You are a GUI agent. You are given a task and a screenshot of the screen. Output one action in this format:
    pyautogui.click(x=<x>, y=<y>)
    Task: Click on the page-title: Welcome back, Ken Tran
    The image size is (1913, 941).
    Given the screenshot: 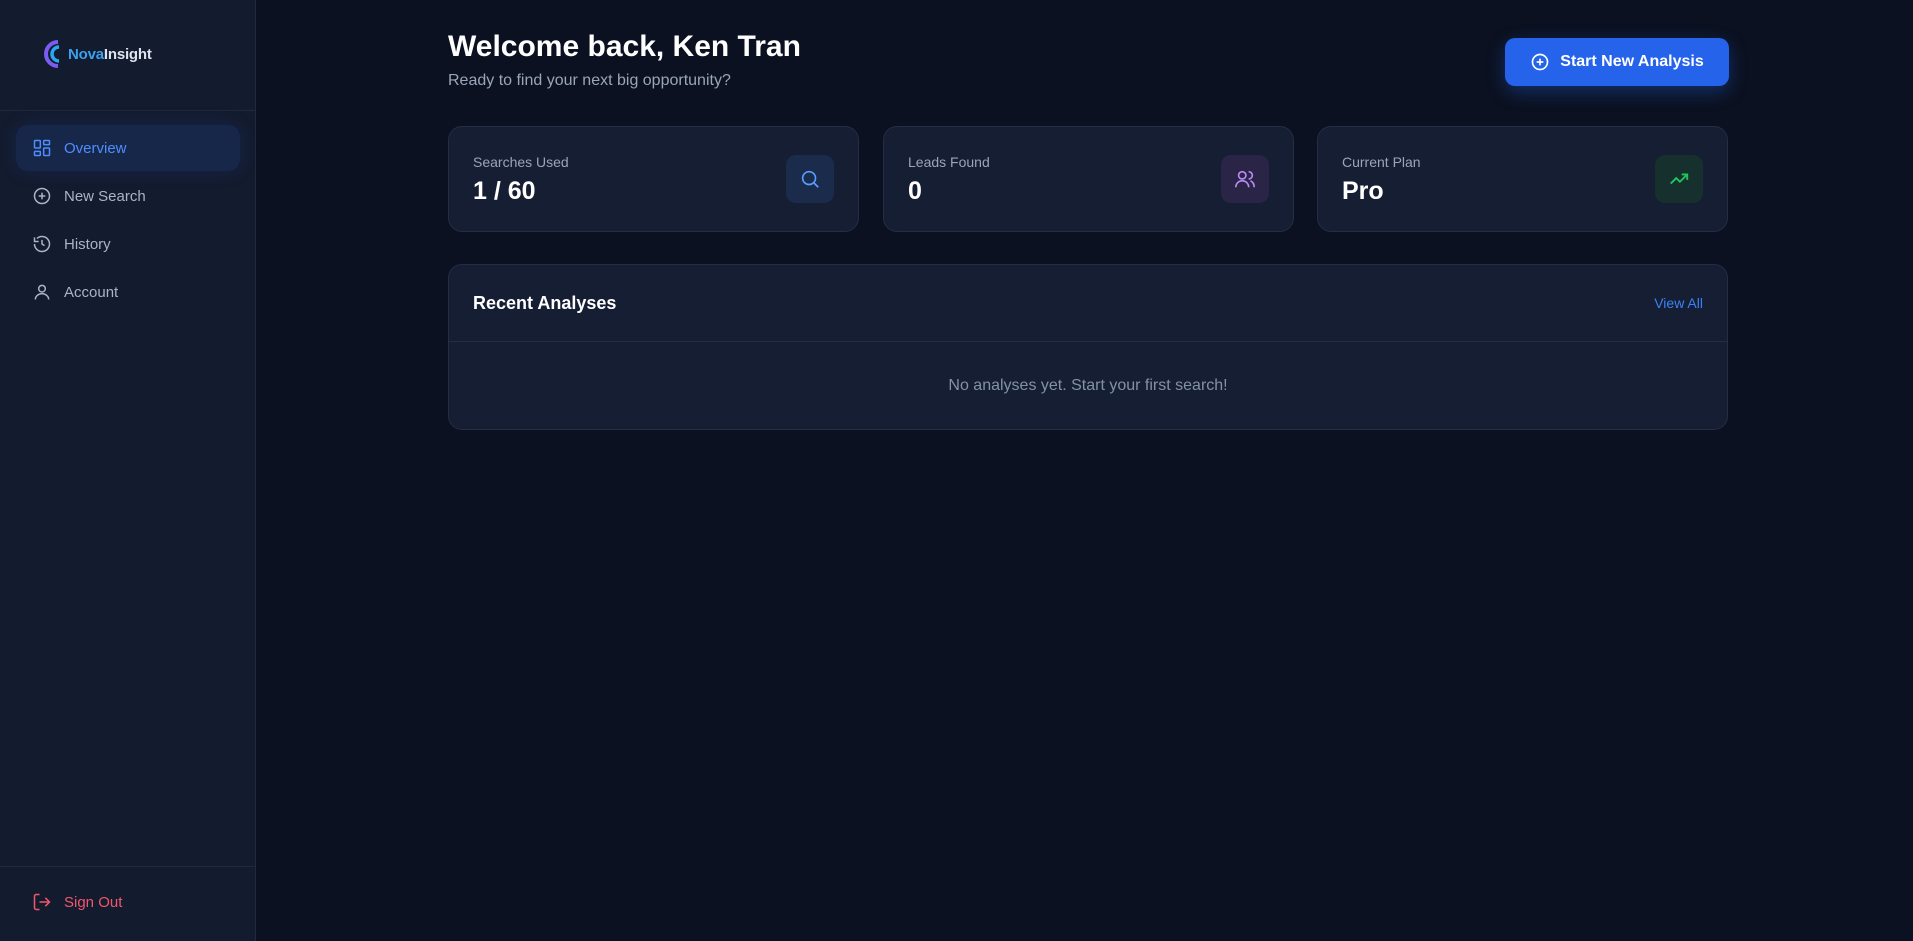 What is the action you would take?
    pyautogui.click(x=624, y=46)
    